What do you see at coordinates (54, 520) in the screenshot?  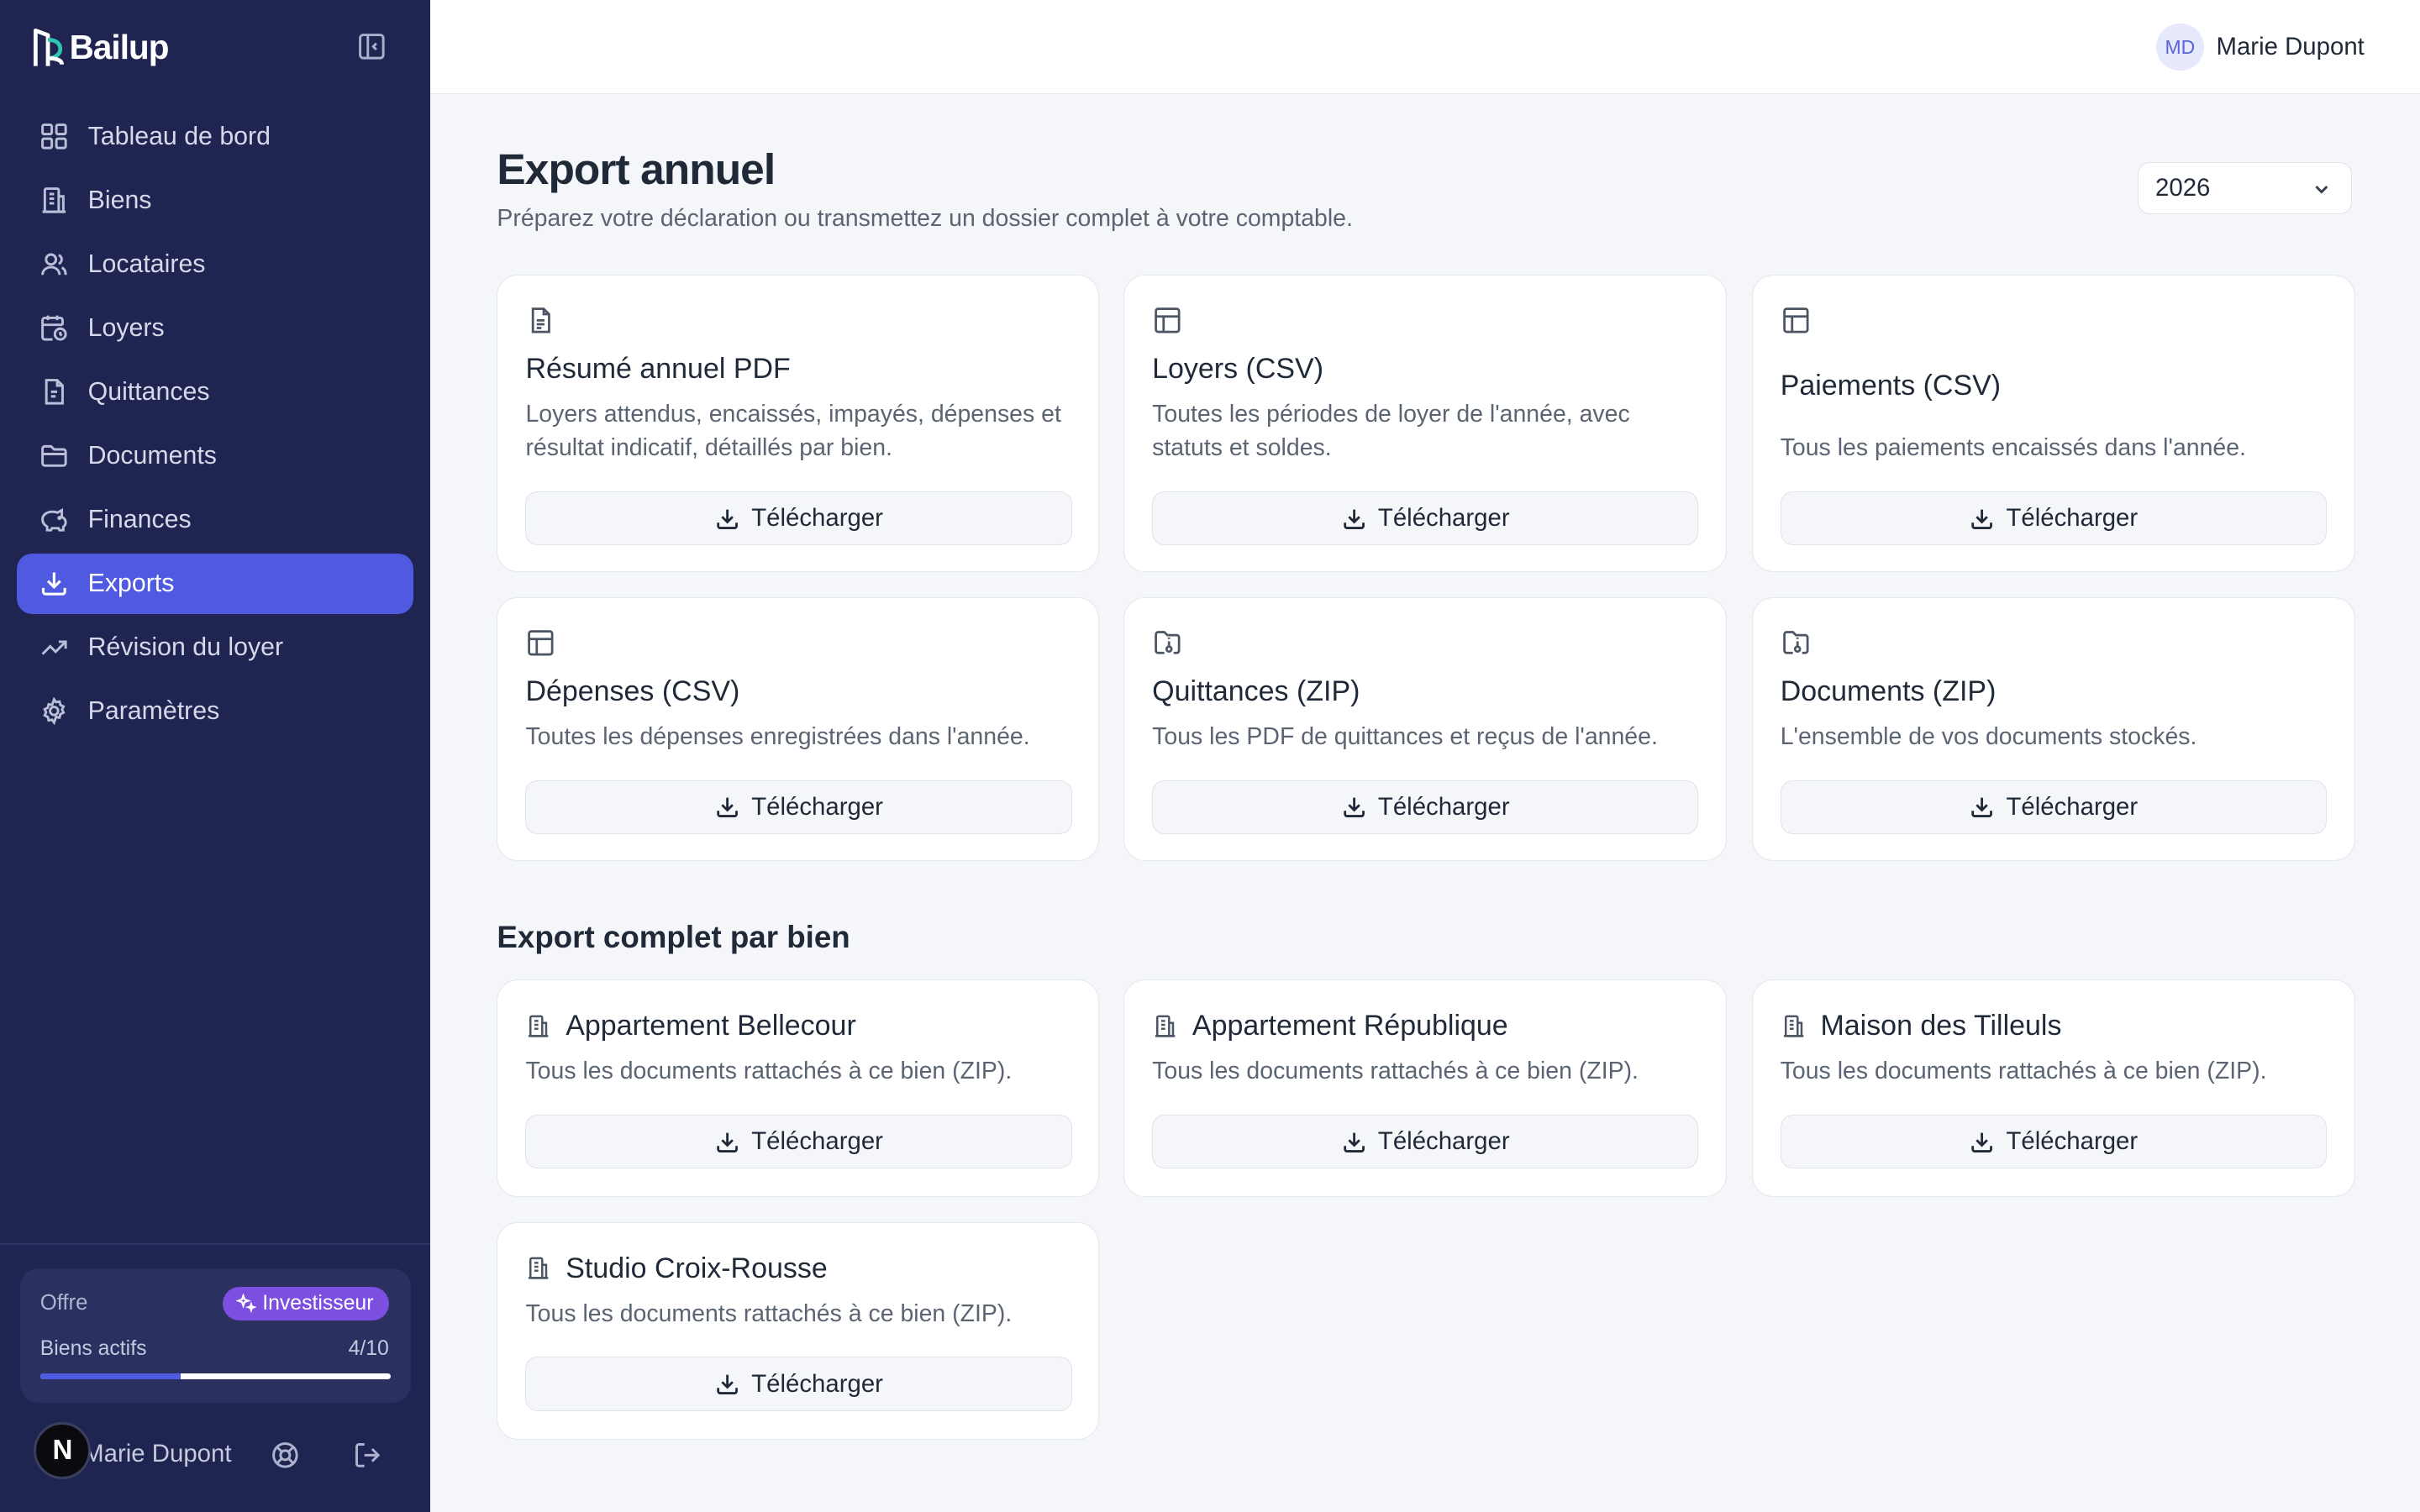 I see `piggy-bank-icon` at bounding box center [54, 520].